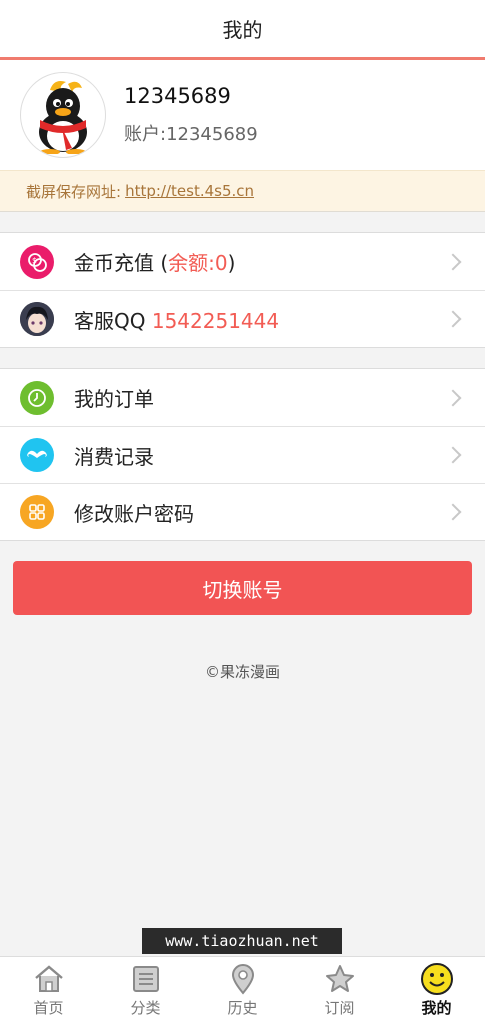  I want to click on location-pin-icon, so click(243, 979).